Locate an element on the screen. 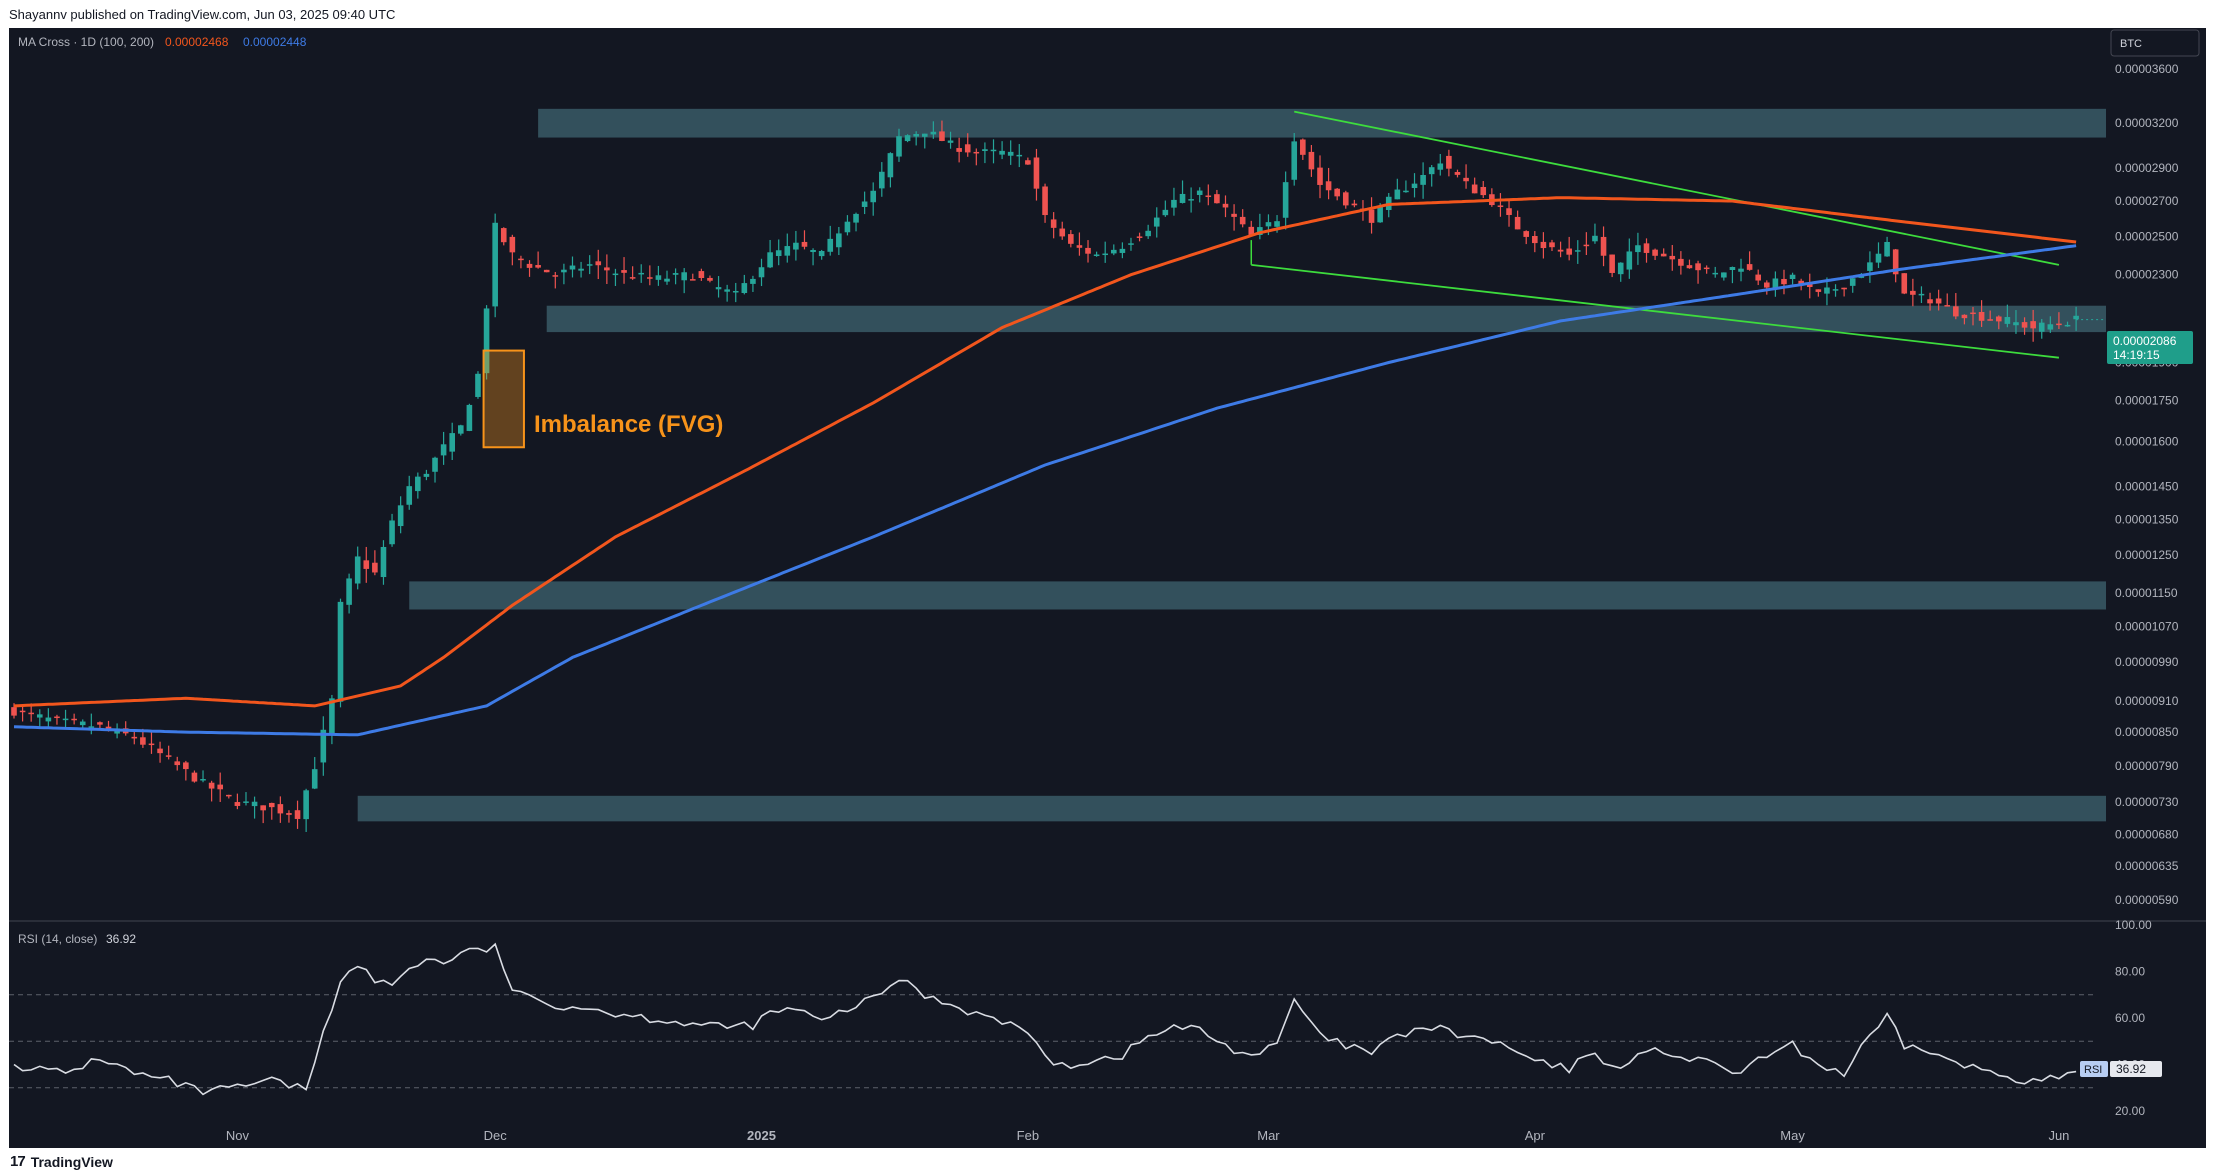 The image size is (2215, 1175). price-tick-label: 0.00000990 is located at coordinates (2147, 662).